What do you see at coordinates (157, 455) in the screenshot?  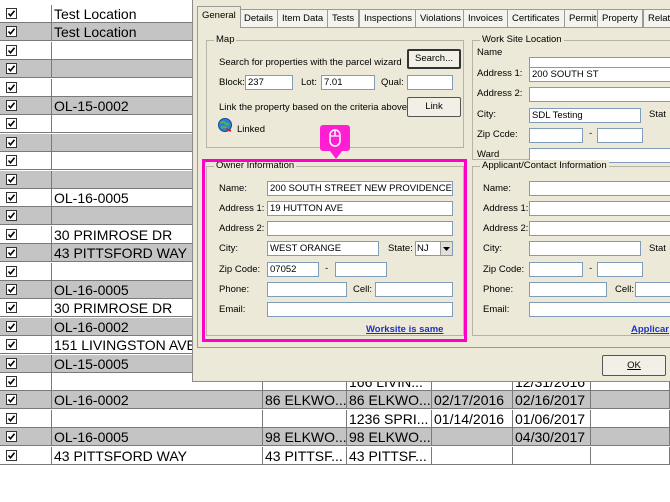 I see `table-cell: 43 PITTSFORD WAY` at bounding box center [157, 455].